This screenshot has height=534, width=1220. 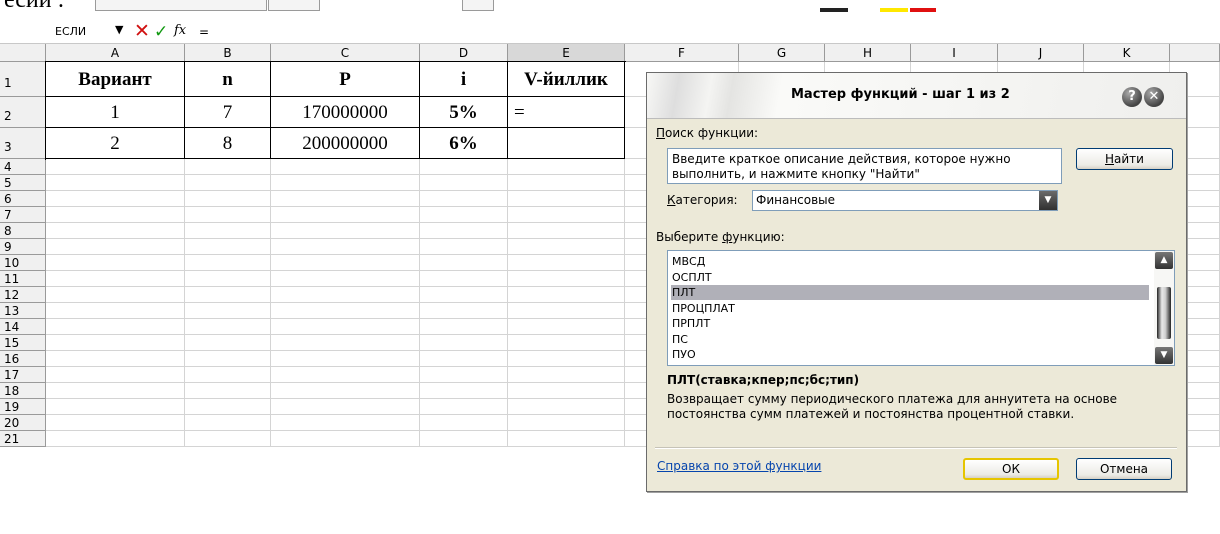 I want to click on row-header-20: 20, so click(x=23, y=423).